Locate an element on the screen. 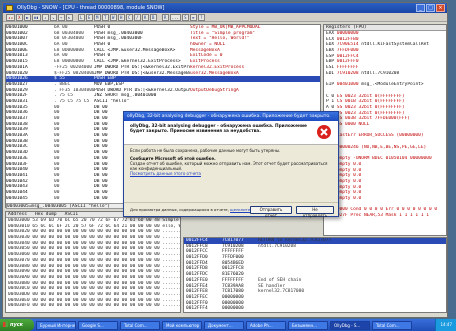  stack-row: 0012FFF4 00000000 is located at coordinates (315, 309).